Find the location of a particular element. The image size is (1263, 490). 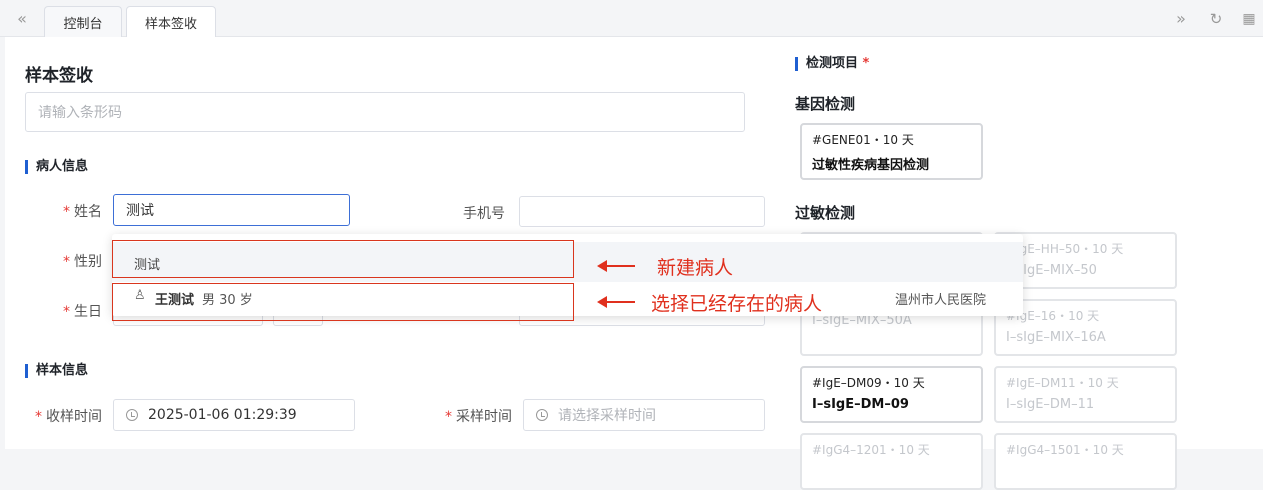

double-chevron-left-icon: « is located at coordinates (22, 19).